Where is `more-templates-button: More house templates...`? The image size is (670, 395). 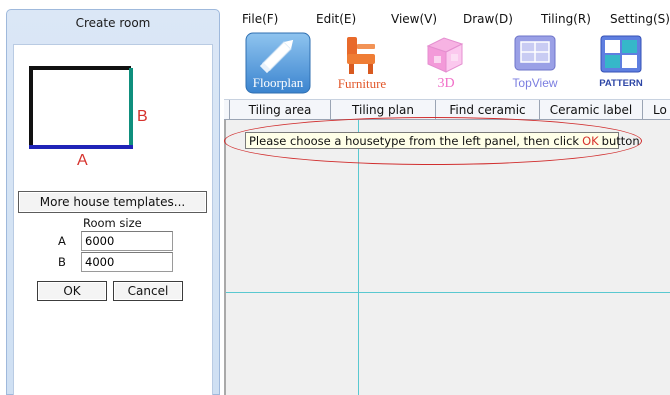 more-templates-button: More house templates... is located at coordinates (112, 202).